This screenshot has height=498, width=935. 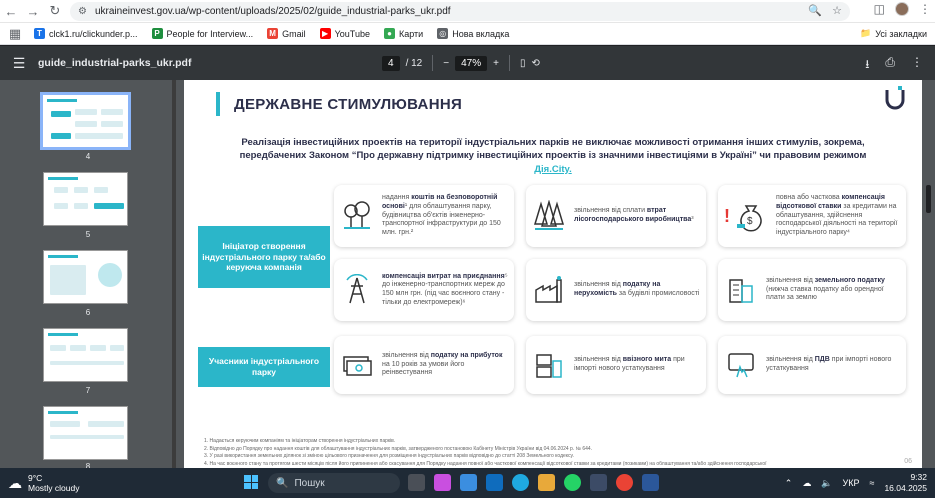 I want to click on language-indicator: УКР, so click(x=851, y=483).